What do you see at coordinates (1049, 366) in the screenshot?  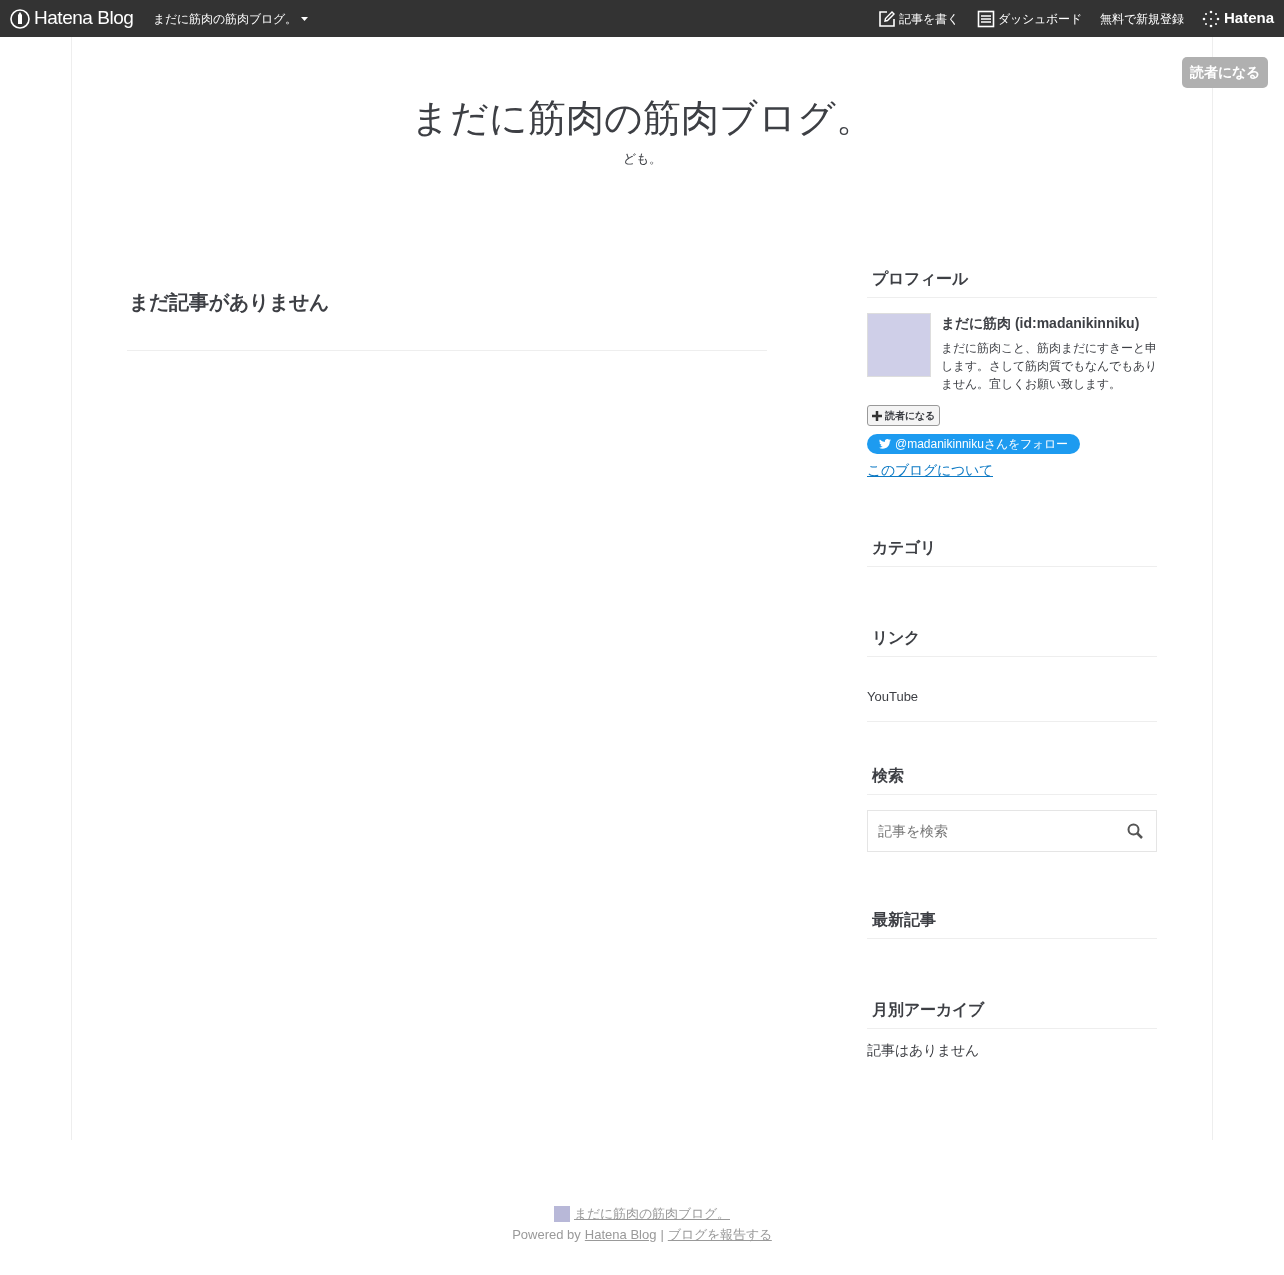 I see `profile-bio: まだに筋肉こと、筋肉まだにすきーと申します。さして筋肉質でもなんでもありません。宜しくお願い致します。` at bounding box center [1049, 366].